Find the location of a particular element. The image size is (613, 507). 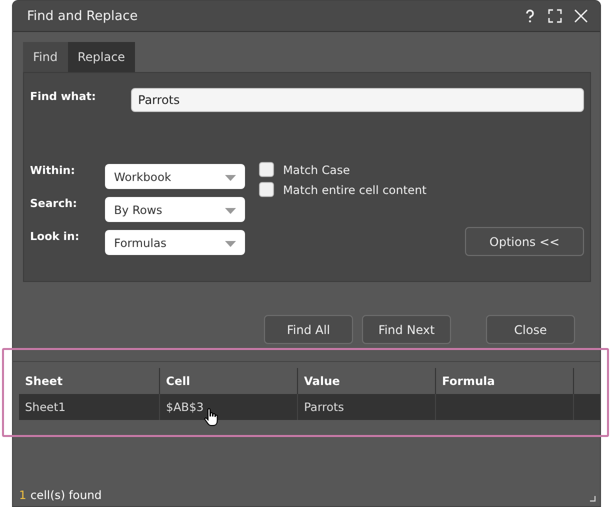

dropdown: Formulas is located at coordinates (175, 242).